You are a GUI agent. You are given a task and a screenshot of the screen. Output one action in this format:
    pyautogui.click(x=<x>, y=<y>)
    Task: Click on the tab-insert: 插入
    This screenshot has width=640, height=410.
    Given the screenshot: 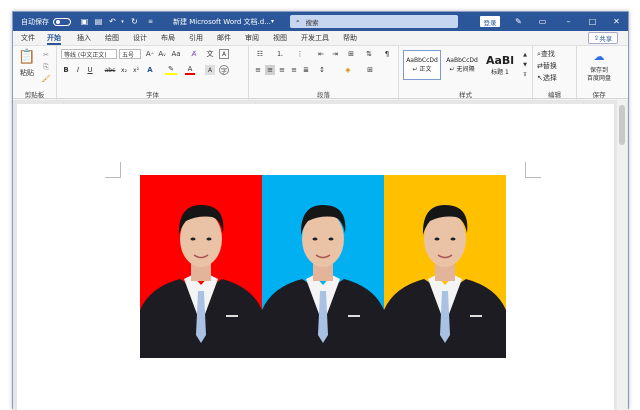 What is the action you would take?
    pyautogui.click(x=84, y=39)
    